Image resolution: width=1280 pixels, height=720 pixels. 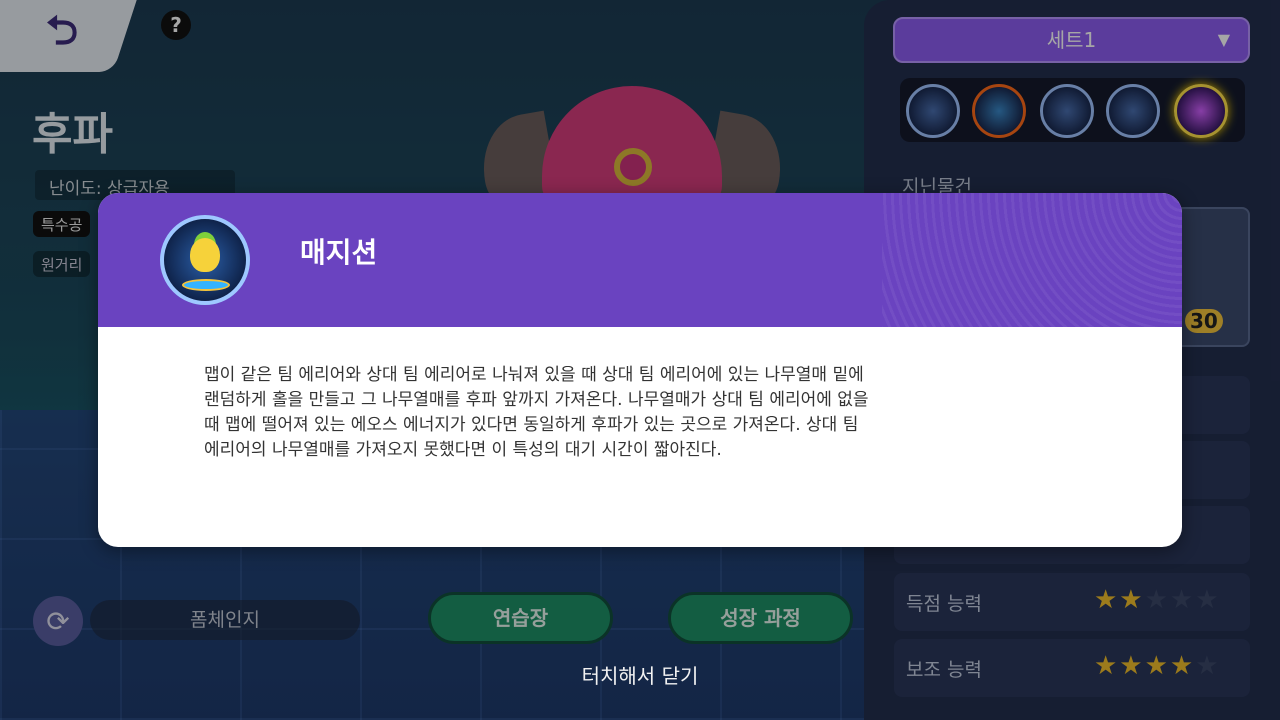 I want to click on berry-icon, so click(x=205, y=255).